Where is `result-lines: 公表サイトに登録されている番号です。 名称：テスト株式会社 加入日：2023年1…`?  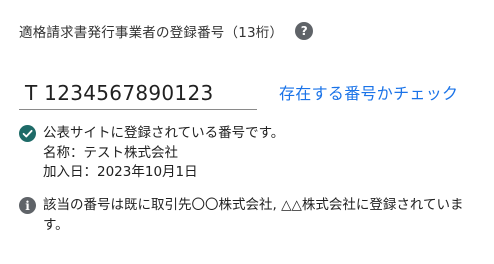
result-lines: 公表サイトに登録されている番号です。 名称：テスト株式会社 加入日：2023年1… is located at coordinates (163, 153).